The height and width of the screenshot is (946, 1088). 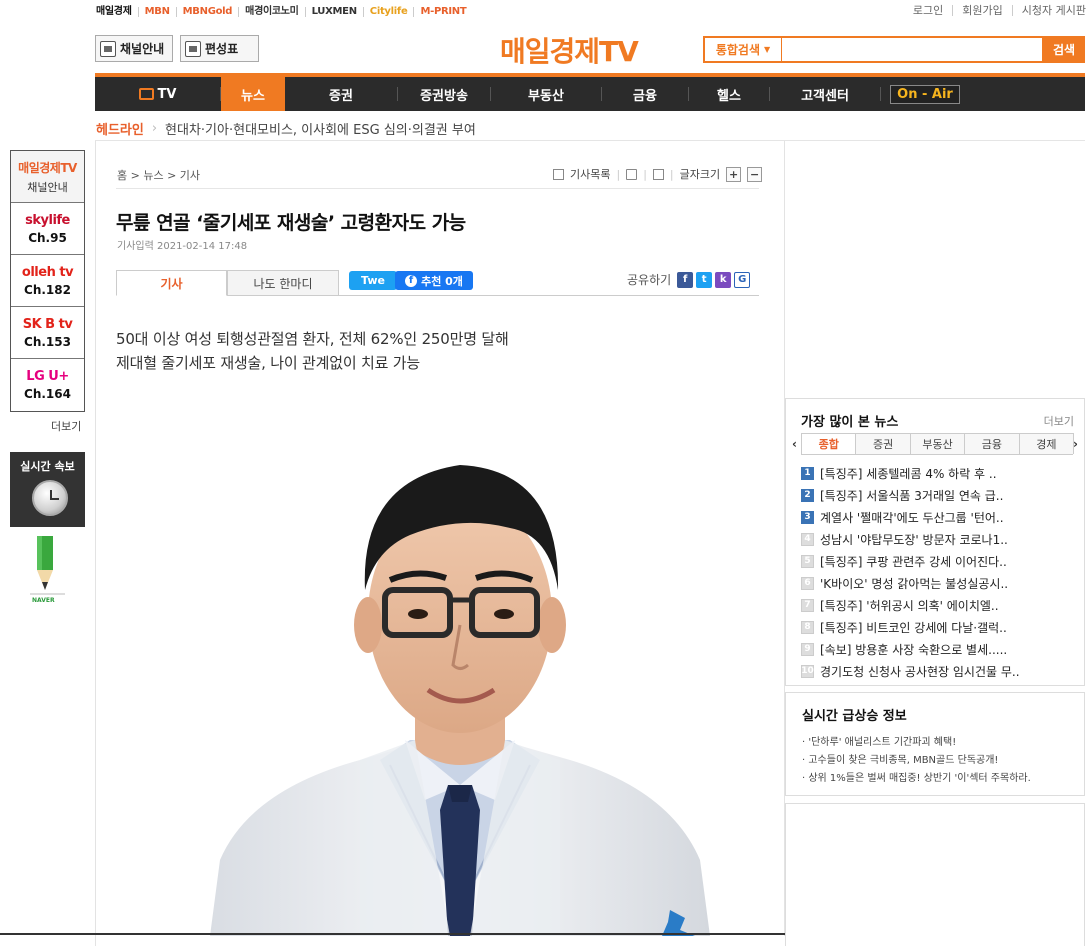 What do you see at coordinates (158, 12) in the screenshot?
I see `family-link-mbn: MBN` at bounding box center [158, 12].